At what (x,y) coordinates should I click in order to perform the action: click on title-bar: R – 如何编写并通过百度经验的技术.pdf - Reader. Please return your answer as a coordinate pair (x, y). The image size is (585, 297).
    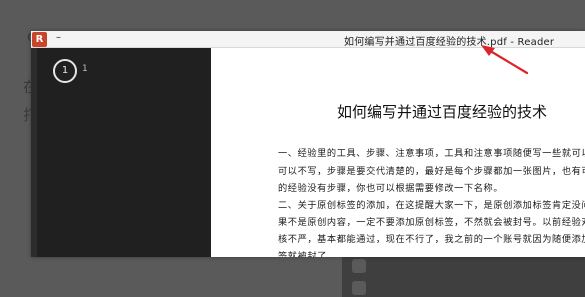
    Looking at the image, I should click on (308, 39).